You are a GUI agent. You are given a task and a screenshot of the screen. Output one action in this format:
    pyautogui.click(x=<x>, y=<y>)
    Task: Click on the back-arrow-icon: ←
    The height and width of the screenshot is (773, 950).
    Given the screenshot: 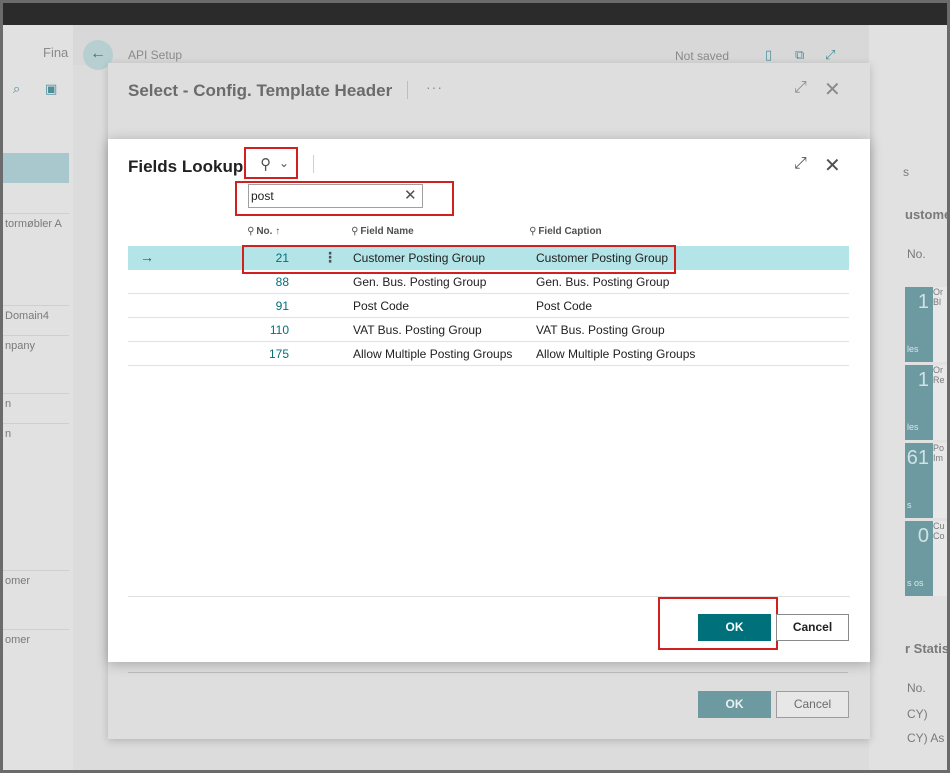 What is the action you would take?
    pyautogui.click(x=98, y=53)
    